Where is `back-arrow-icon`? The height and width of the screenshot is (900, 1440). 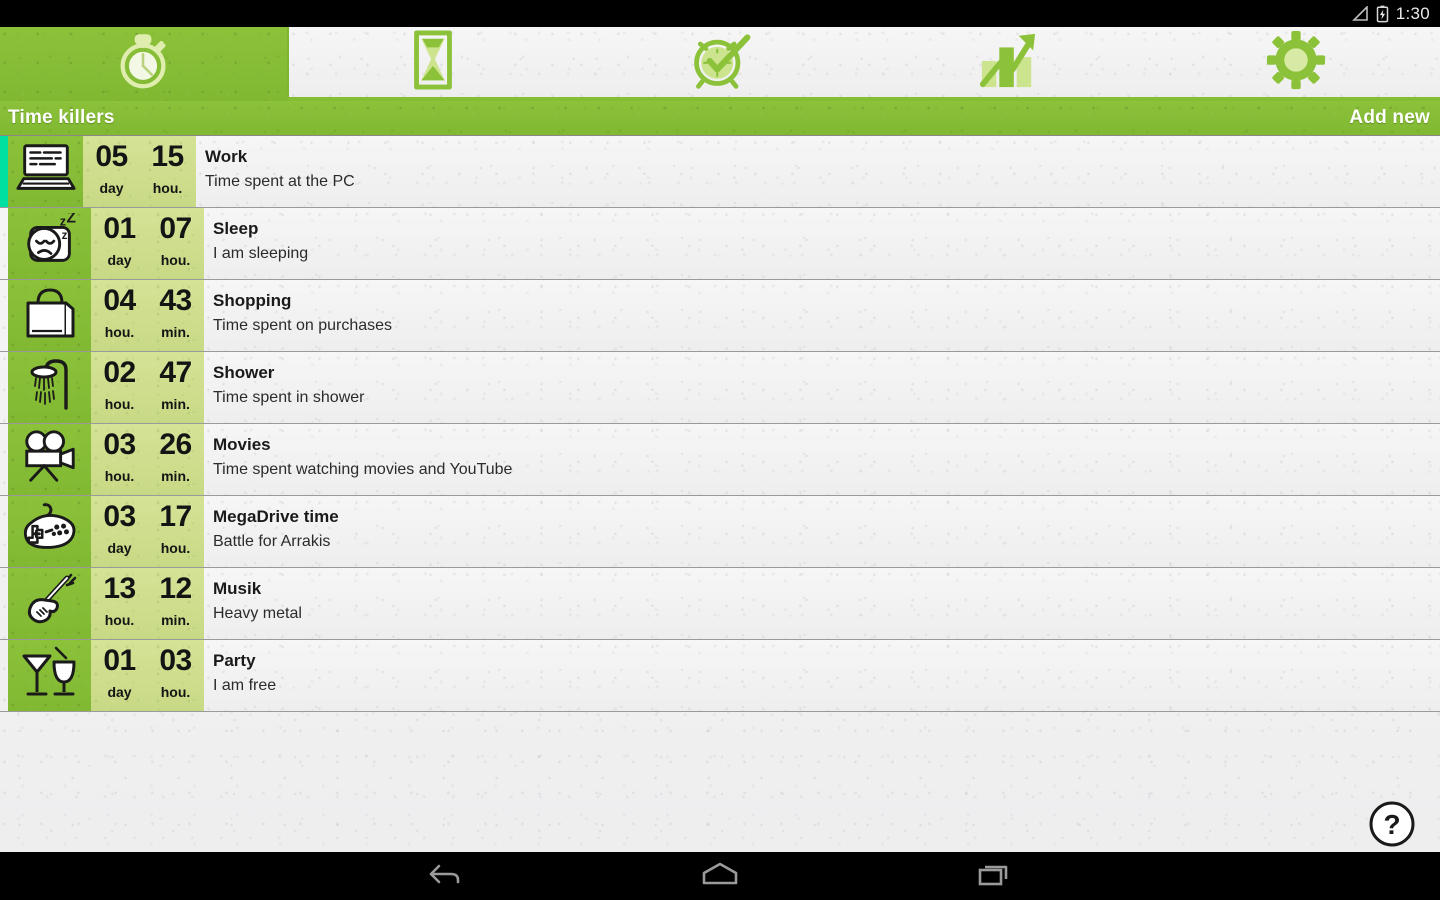 back-arrow-icon is located at coordinates (445, 876).